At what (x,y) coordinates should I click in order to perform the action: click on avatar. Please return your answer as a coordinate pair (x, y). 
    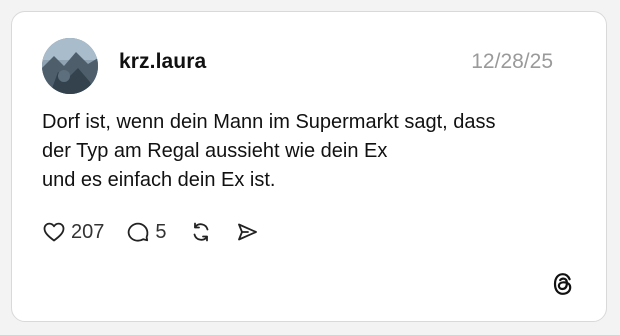
    Looking at the image, I should click on (70, 66).